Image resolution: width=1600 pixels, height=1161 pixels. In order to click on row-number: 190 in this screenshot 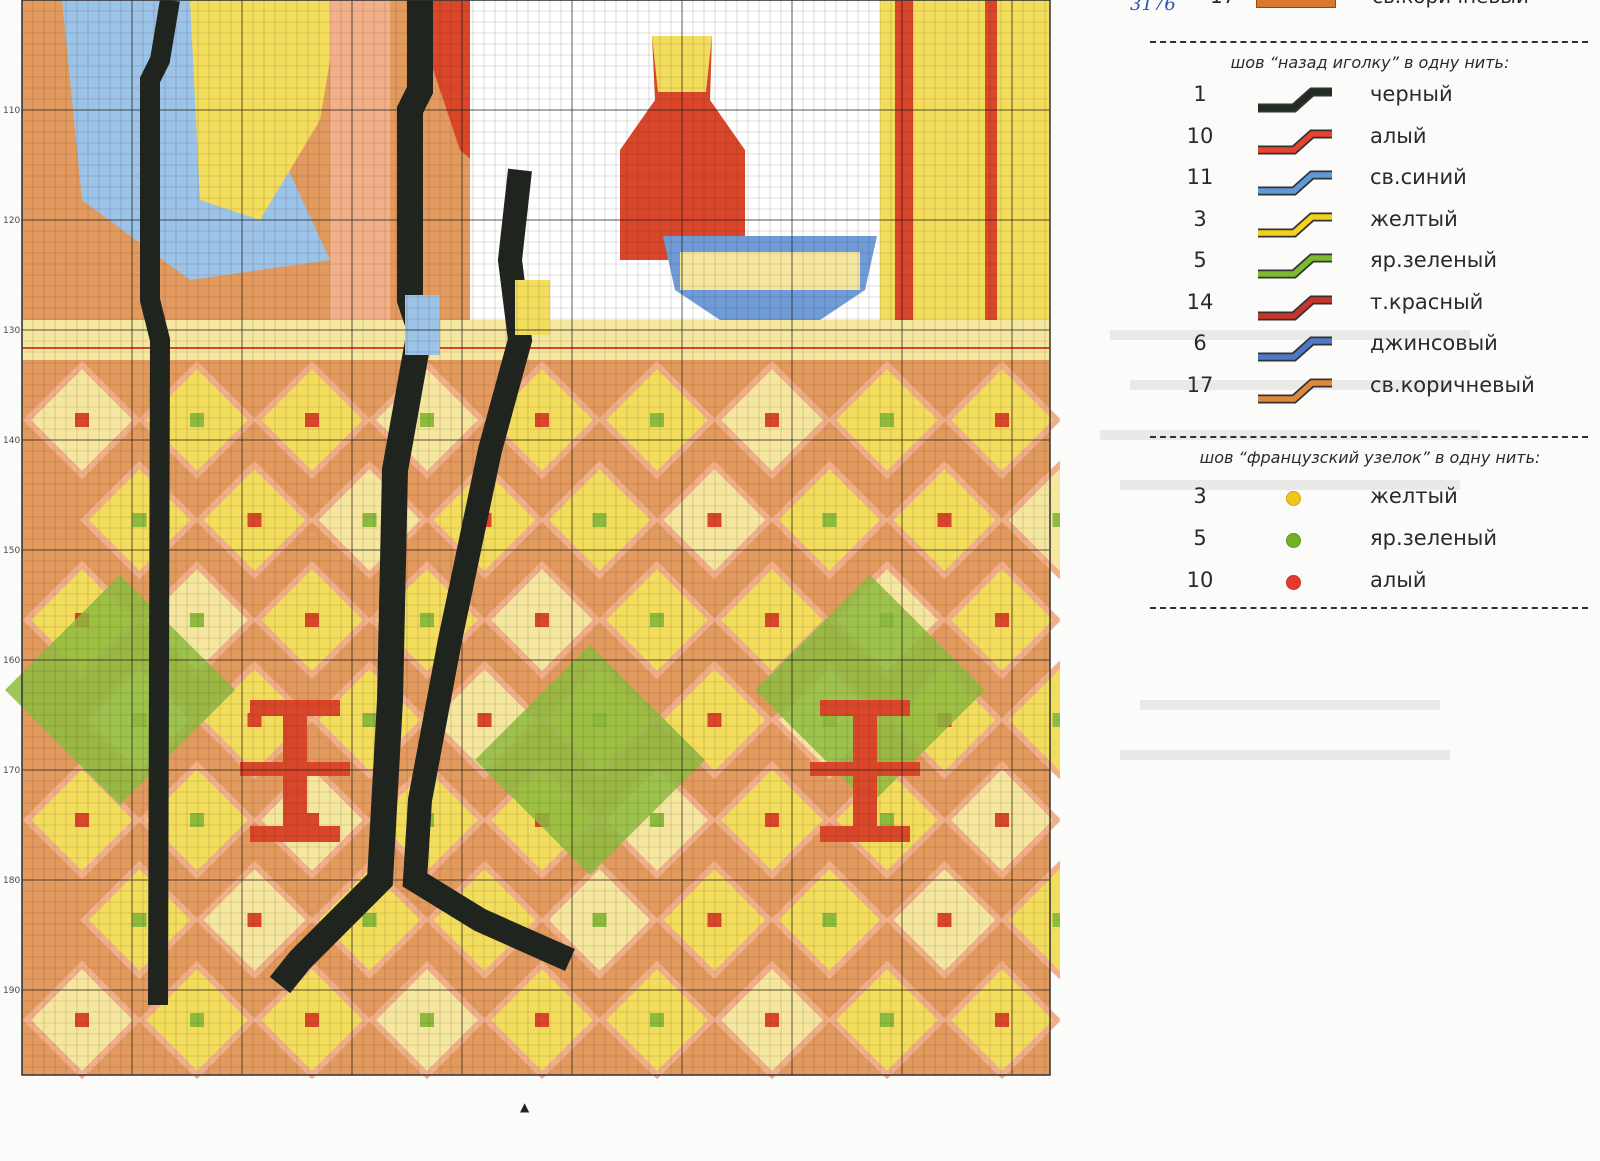, I will do `click(12, 991)`.